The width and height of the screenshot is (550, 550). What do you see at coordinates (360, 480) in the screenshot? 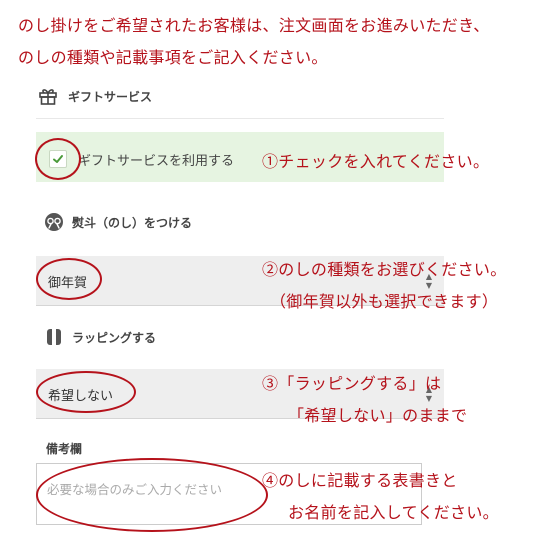
I see `annotation-note-4-line-1: ④のしに記載する表書きと` at bounding box center [360, 480].